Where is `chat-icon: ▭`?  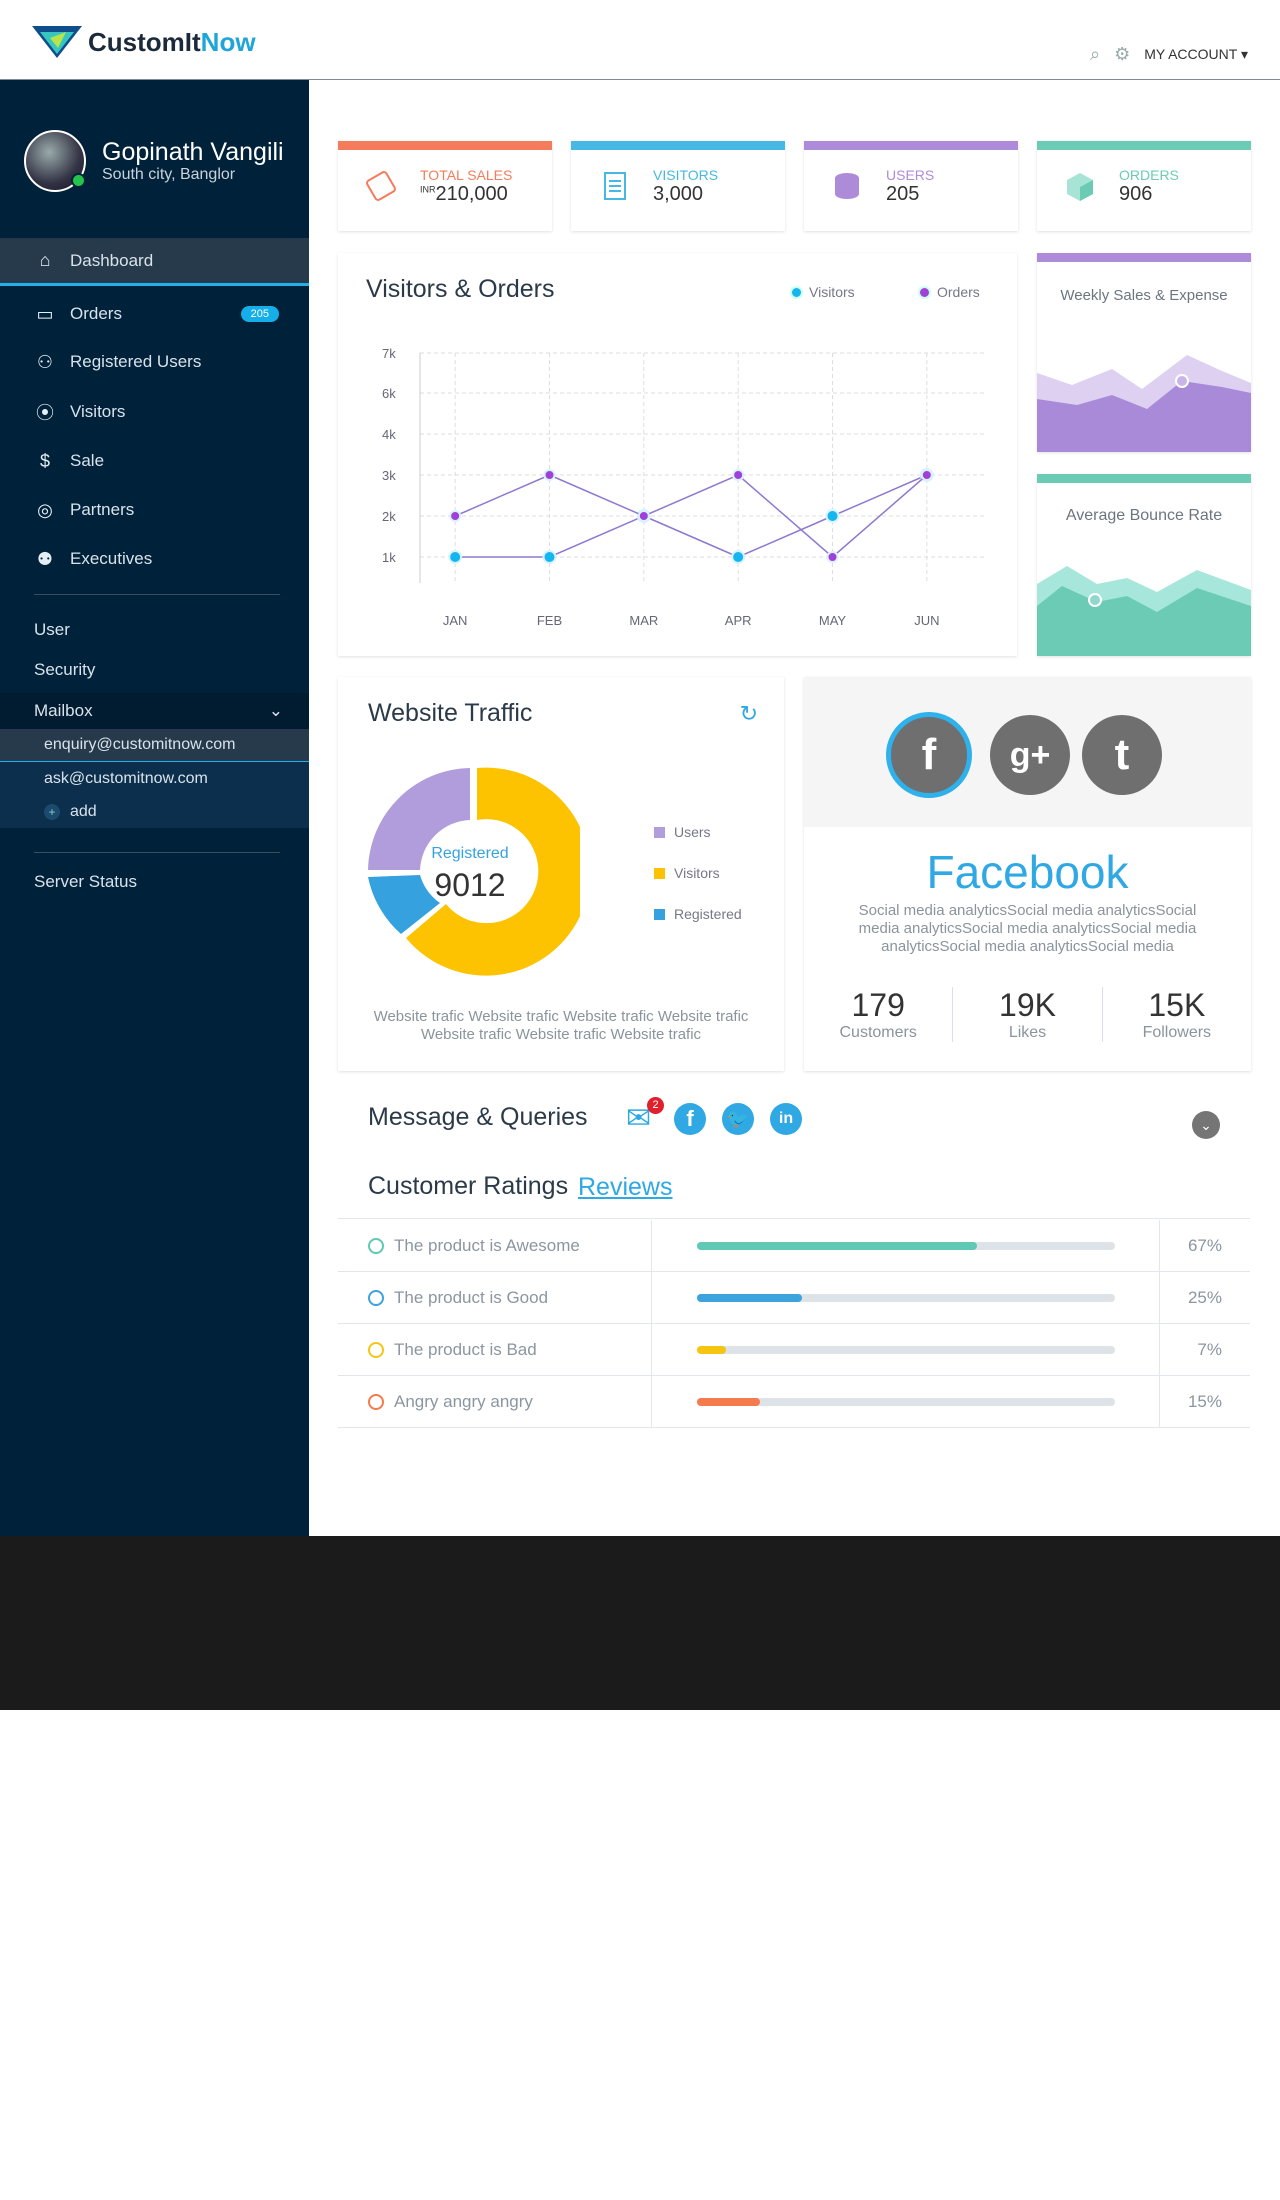
chat-icon: ▭ is located at coordinates (45, 313).